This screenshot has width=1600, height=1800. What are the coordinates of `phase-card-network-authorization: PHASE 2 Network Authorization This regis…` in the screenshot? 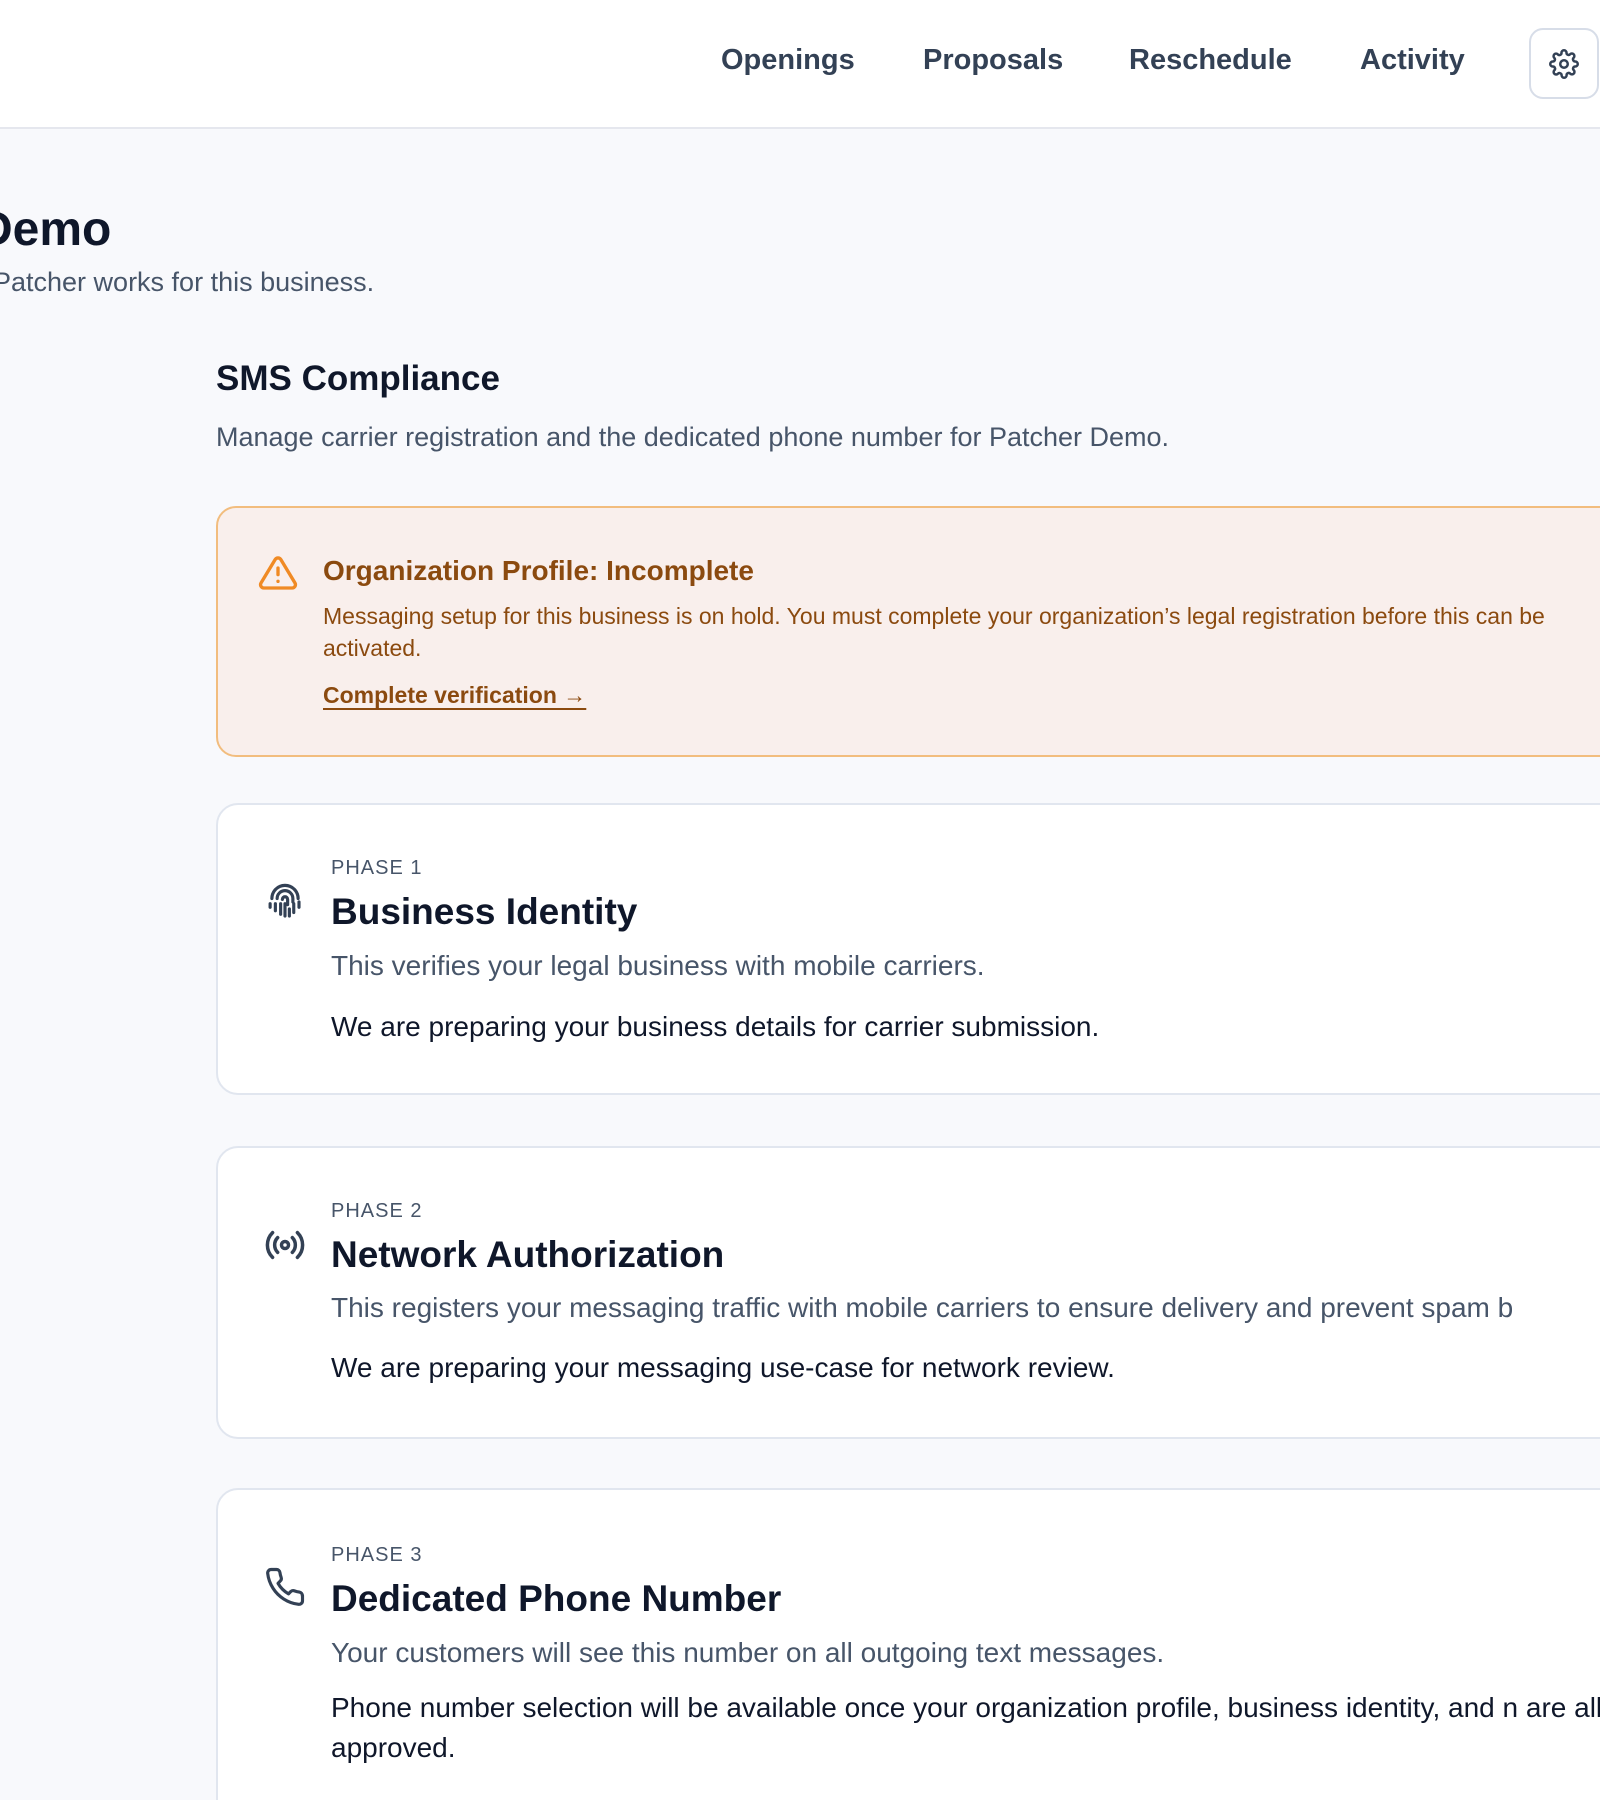 It's located at (908, 1292).